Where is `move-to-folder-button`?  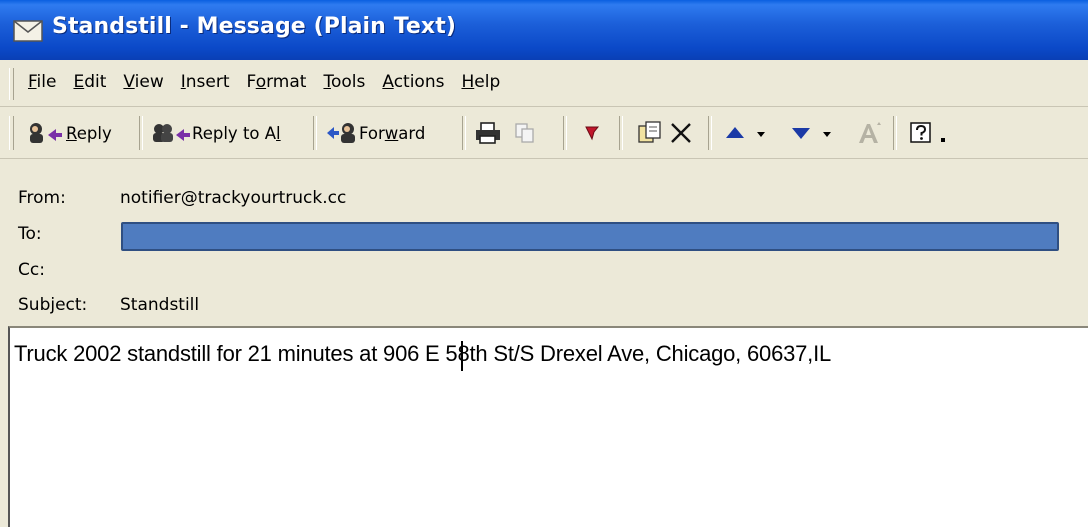 move-to-folder-button is located at coordinates (650, 133).